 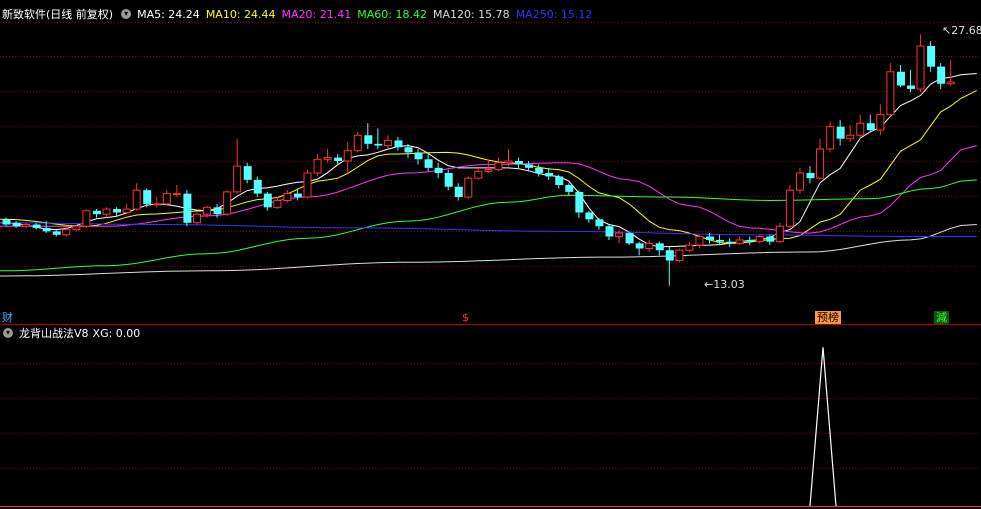 What do you see at coordinates (941, 317) in the screenshot?
I see `event-tag-reduce: 減` at bounding box center [941, 317].